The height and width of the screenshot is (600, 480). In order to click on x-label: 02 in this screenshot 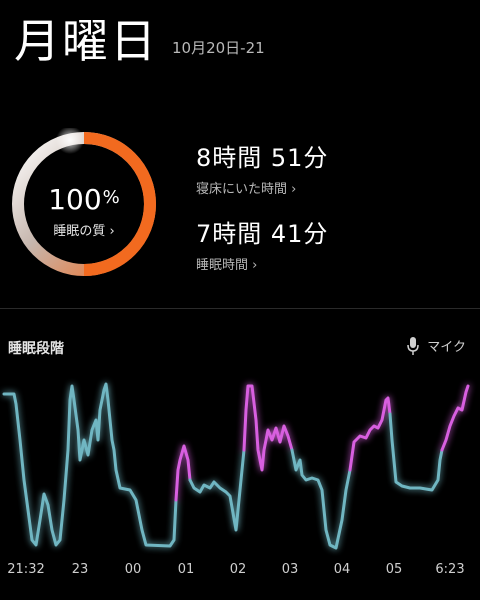, I will do `click(238, 569)`.